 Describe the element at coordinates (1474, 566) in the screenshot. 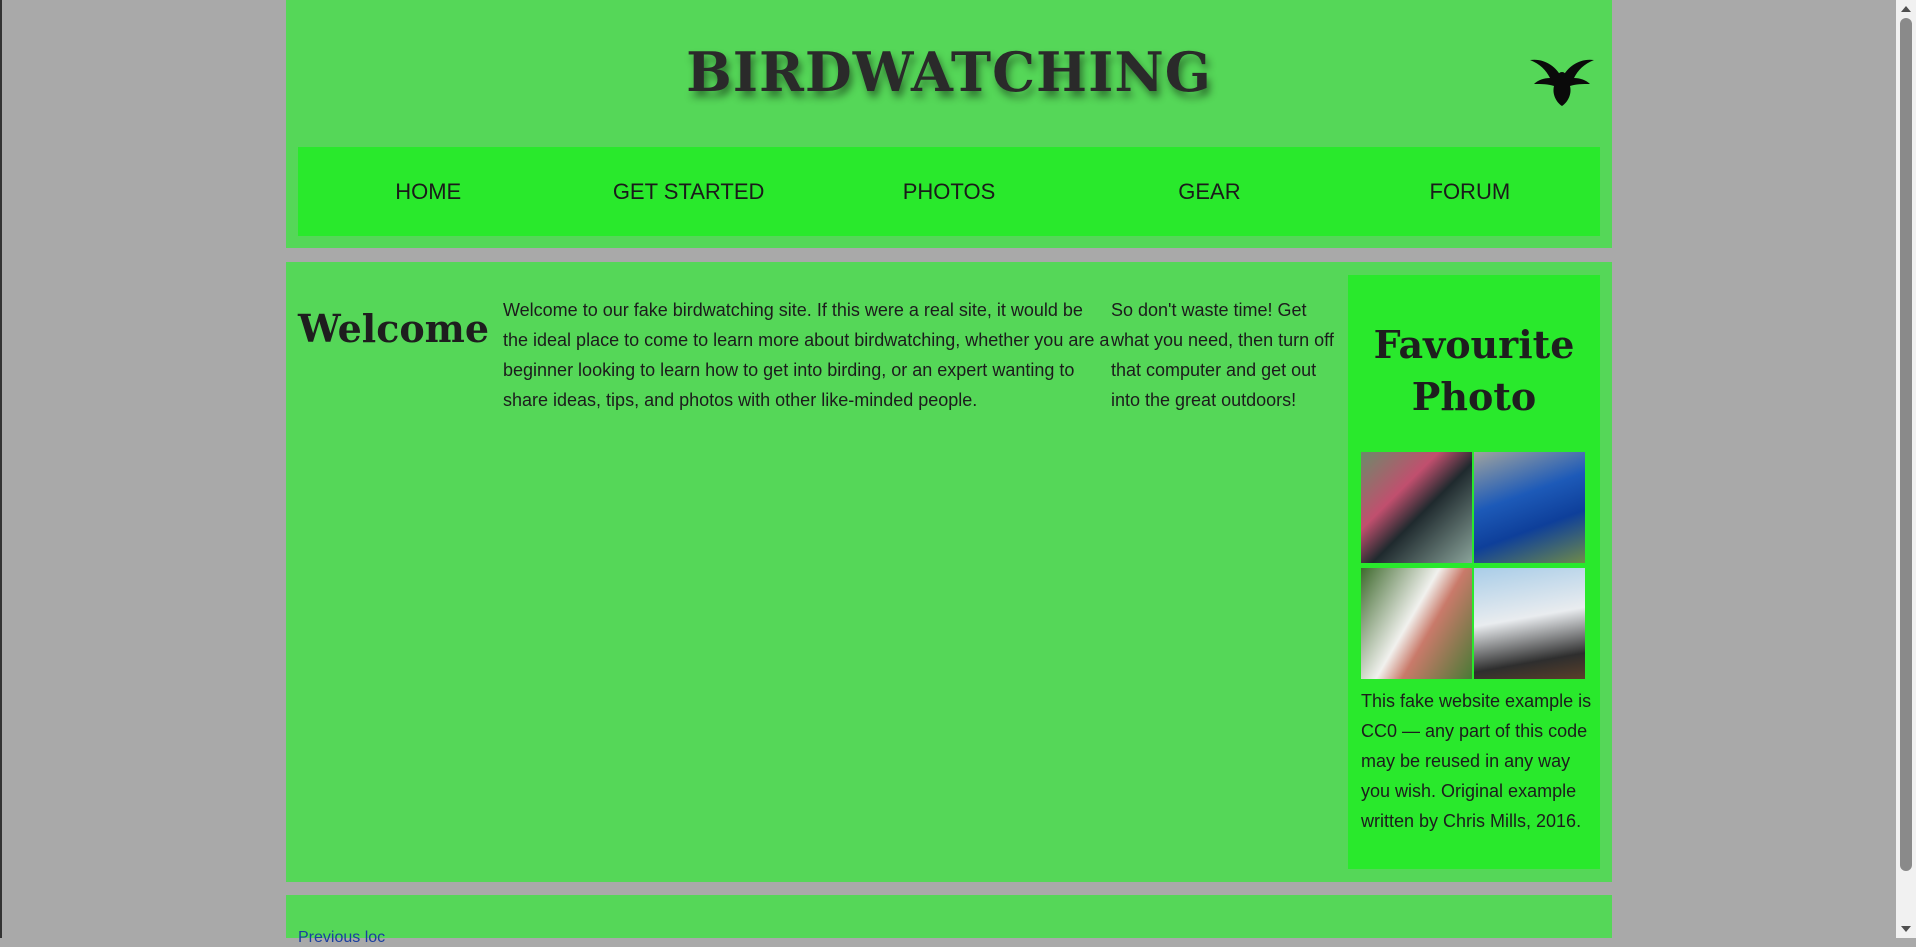

I see `photo-grid` at that location.